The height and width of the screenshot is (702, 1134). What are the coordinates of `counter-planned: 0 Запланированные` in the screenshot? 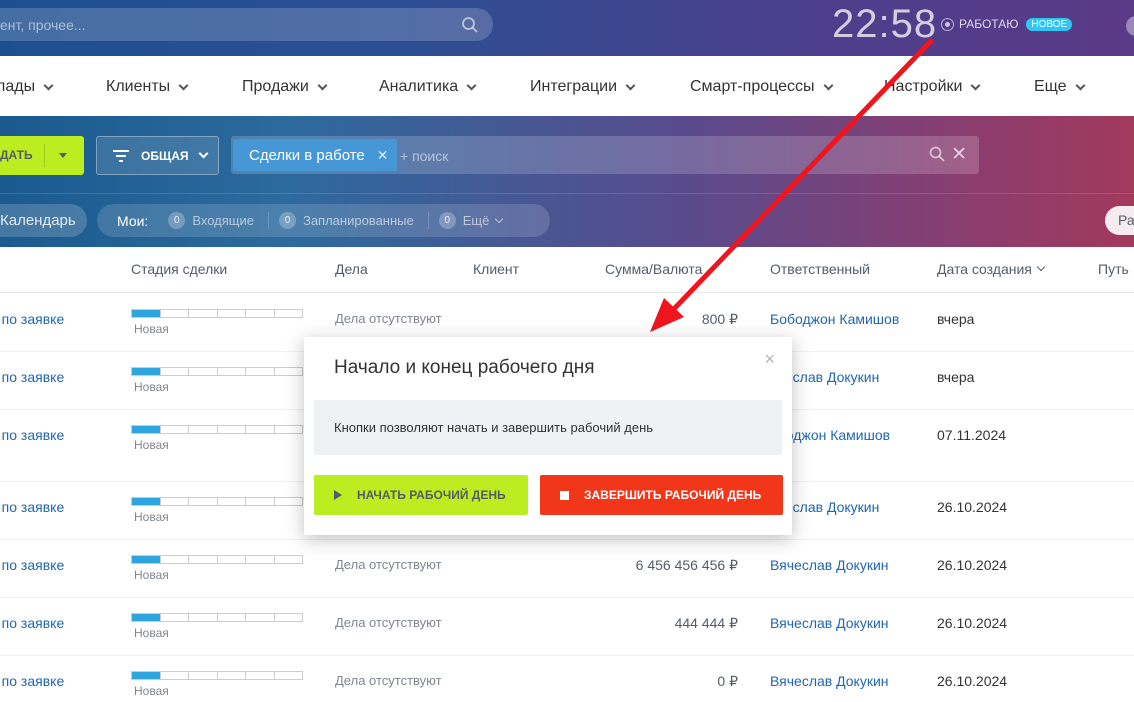 It's located at (347, 220).